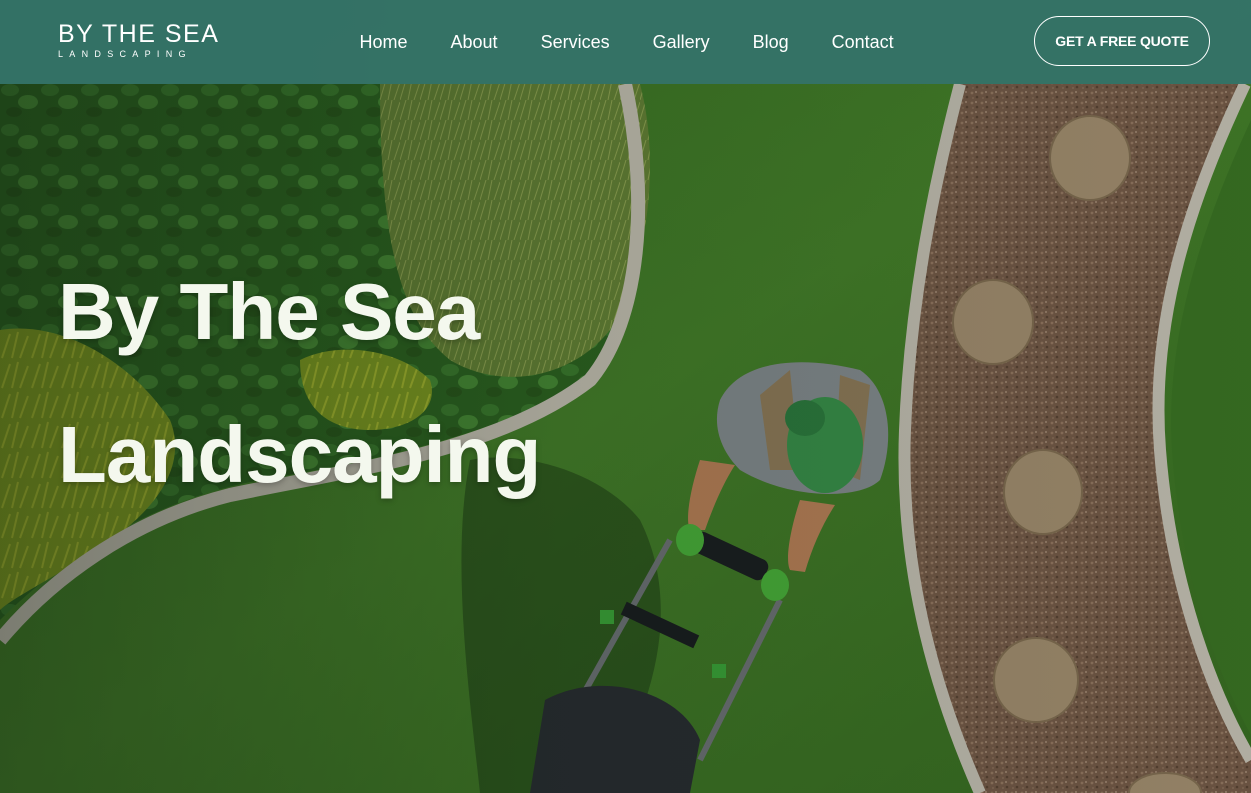 Image resolution: width=1251 pixels, height=793 pixels. What do you see at coordinates (862, 42) in the screenshot?
I see `nav-link-contact: Contact` at bounding box center [862, 42].